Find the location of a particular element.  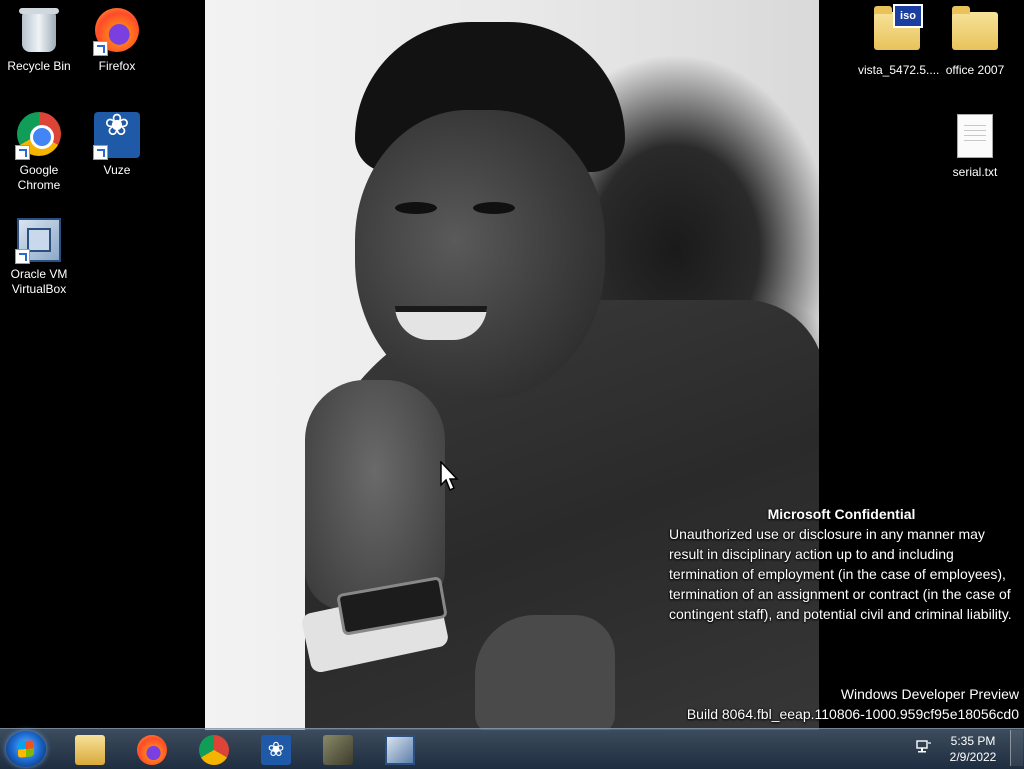

file-explorer-icon is located at coordinates (90, 750).